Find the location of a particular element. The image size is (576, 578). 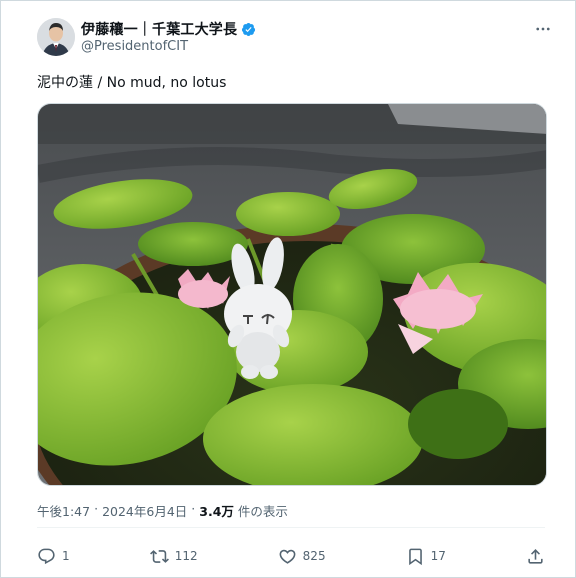

retweet-icon is located at coordinates (159, 556).